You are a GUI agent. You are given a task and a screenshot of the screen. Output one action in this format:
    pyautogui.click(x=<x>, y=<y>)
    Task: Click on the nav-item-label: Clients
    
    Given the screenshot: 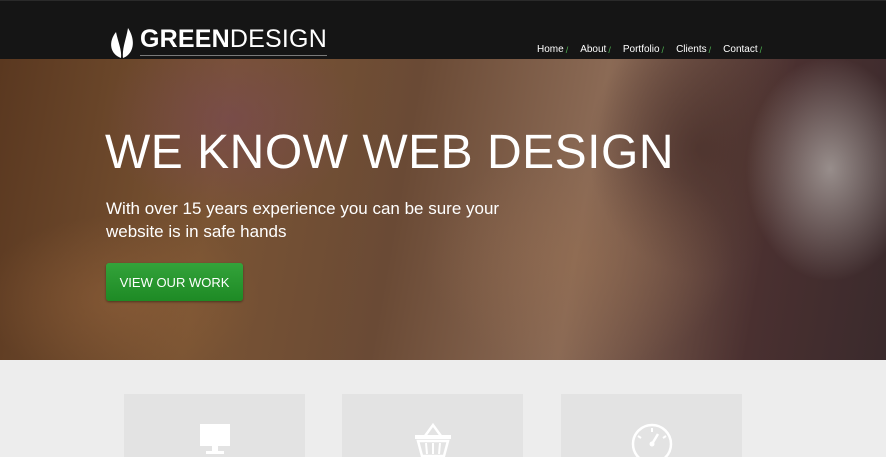 What is the action you would take?
    pyautogui.click(x=691, y=49)
    